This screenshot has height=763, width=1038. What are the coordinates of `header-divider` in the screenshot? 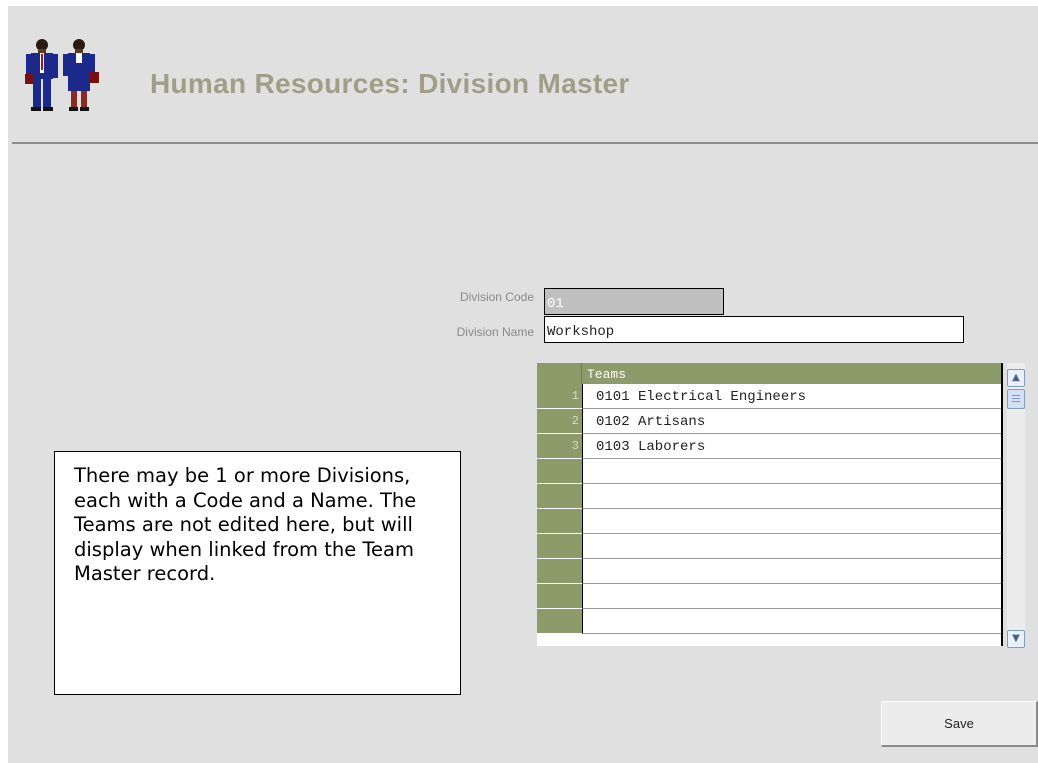 It's located at (525, 143).